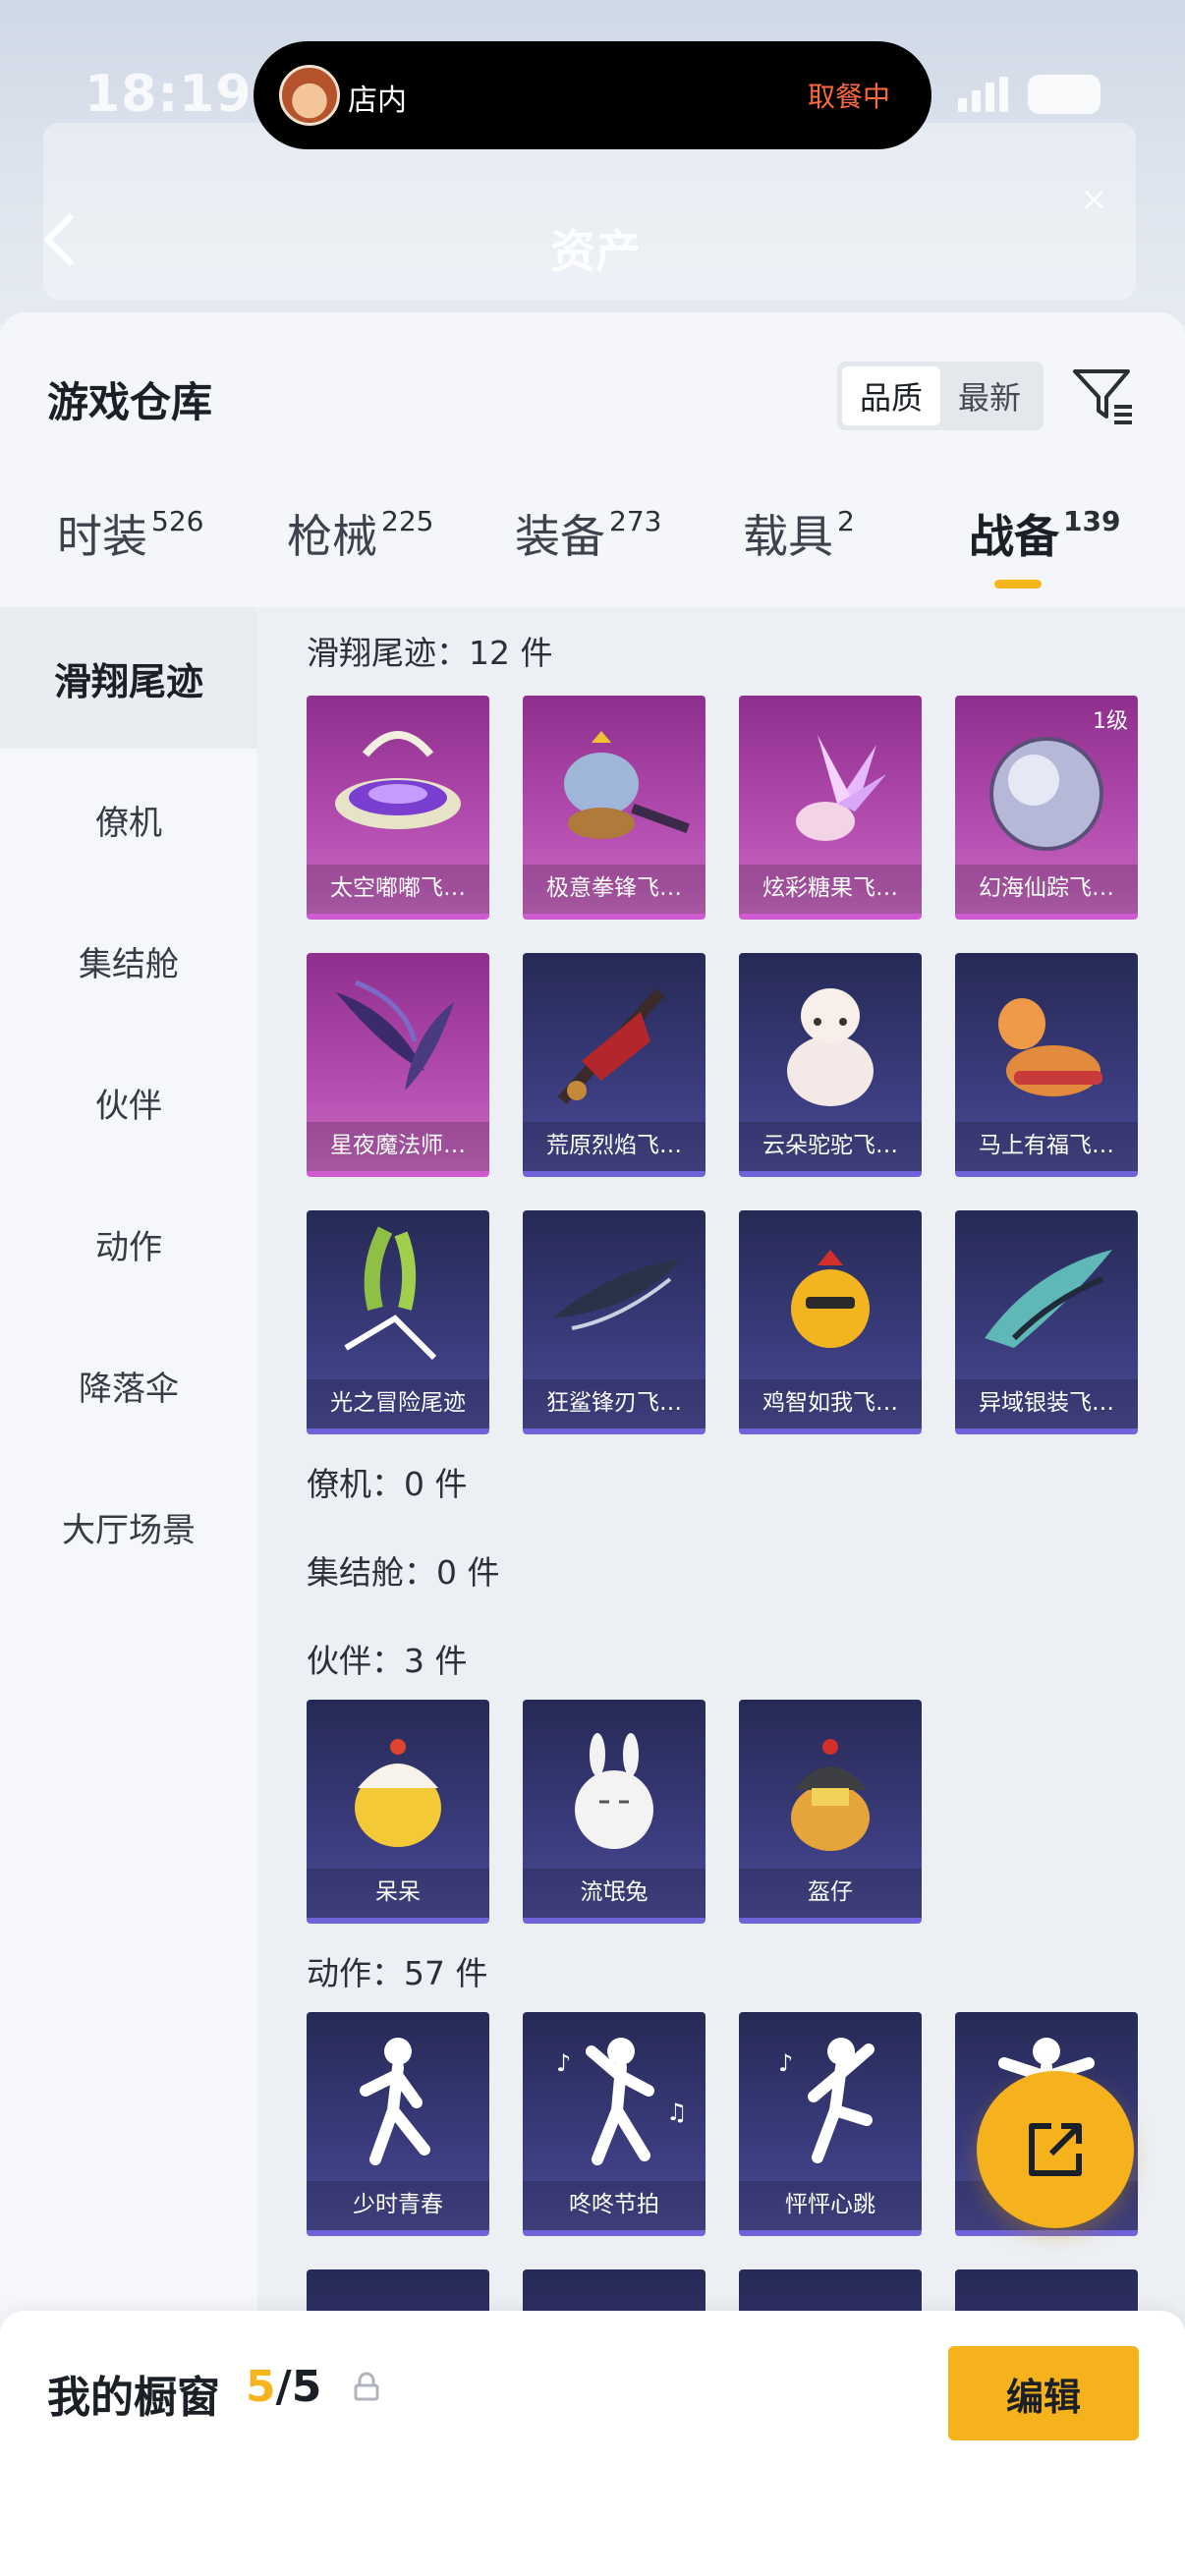 Image resolution: width=1185 pixels, height=2576 pixels. Describe the element at coordinates (831, 1893) in the screenshot. I see `item-name: 盔仔` at that location.